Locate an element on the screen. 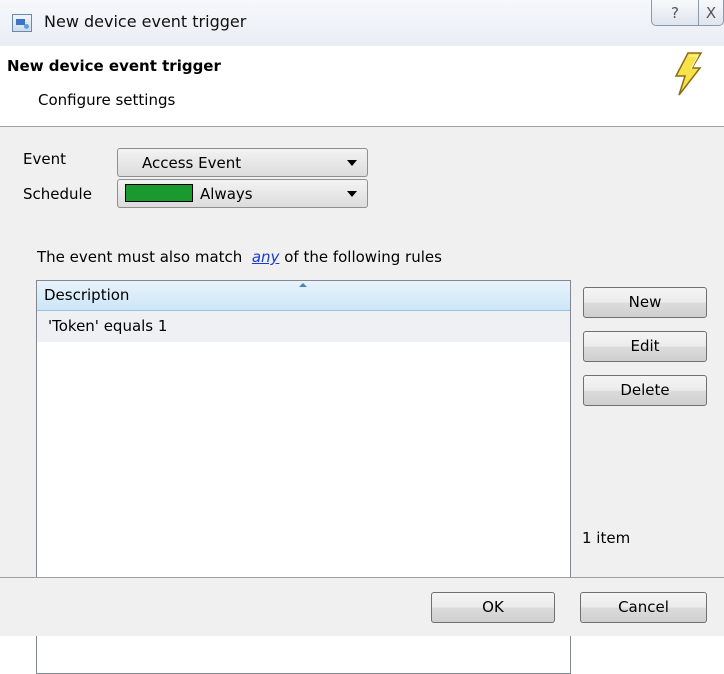  window-title: New device event trigger is located at coordinates (145, 21).